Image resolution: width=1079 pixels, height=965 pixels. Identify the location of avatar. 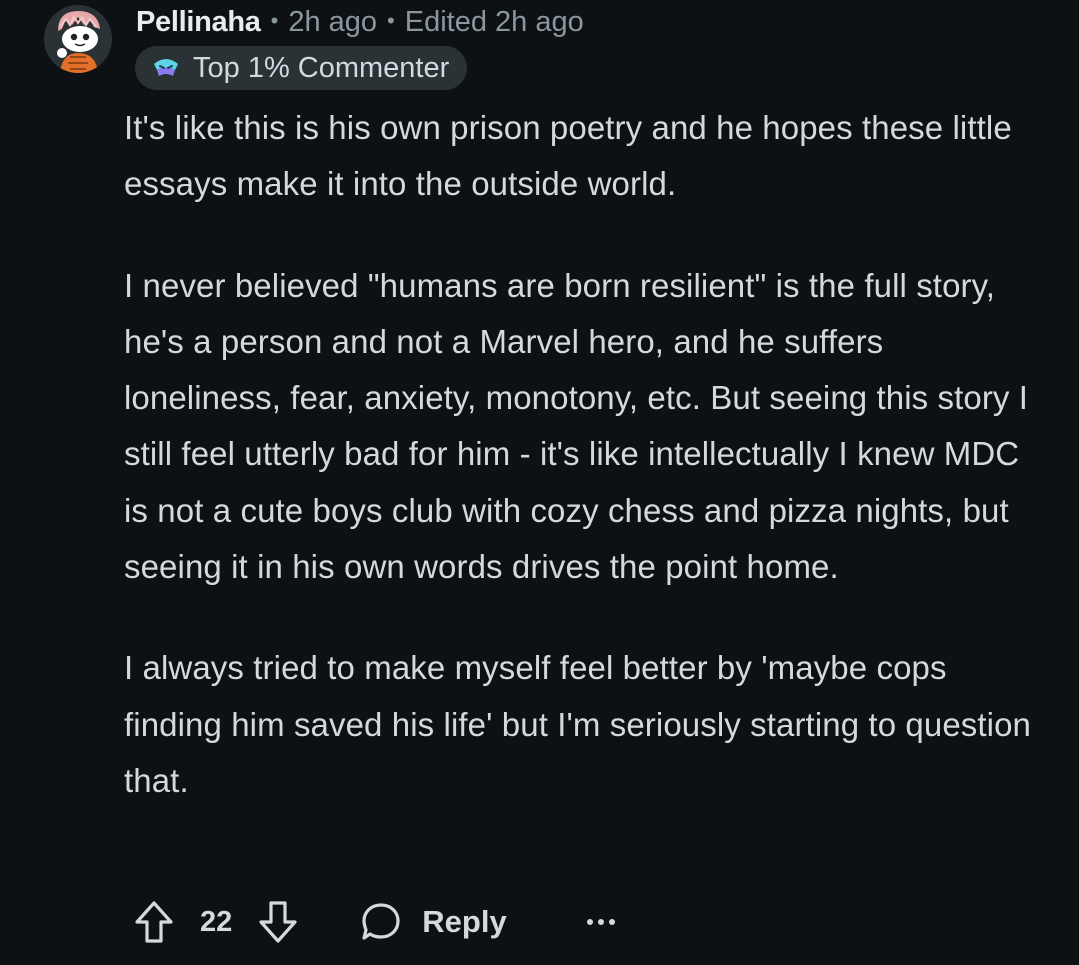
(78, 39).